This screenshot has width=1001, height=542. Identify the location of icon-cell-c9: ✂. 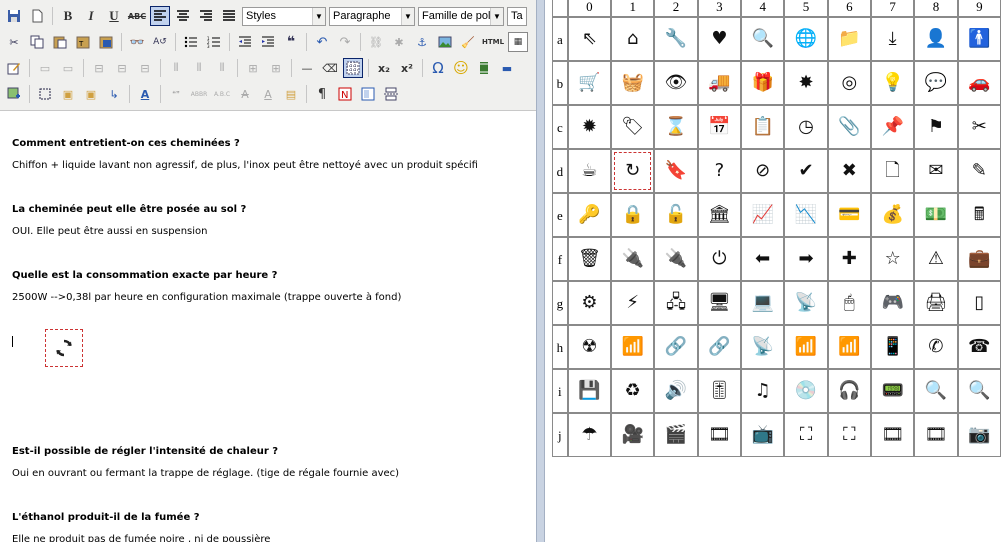
(979, 127).